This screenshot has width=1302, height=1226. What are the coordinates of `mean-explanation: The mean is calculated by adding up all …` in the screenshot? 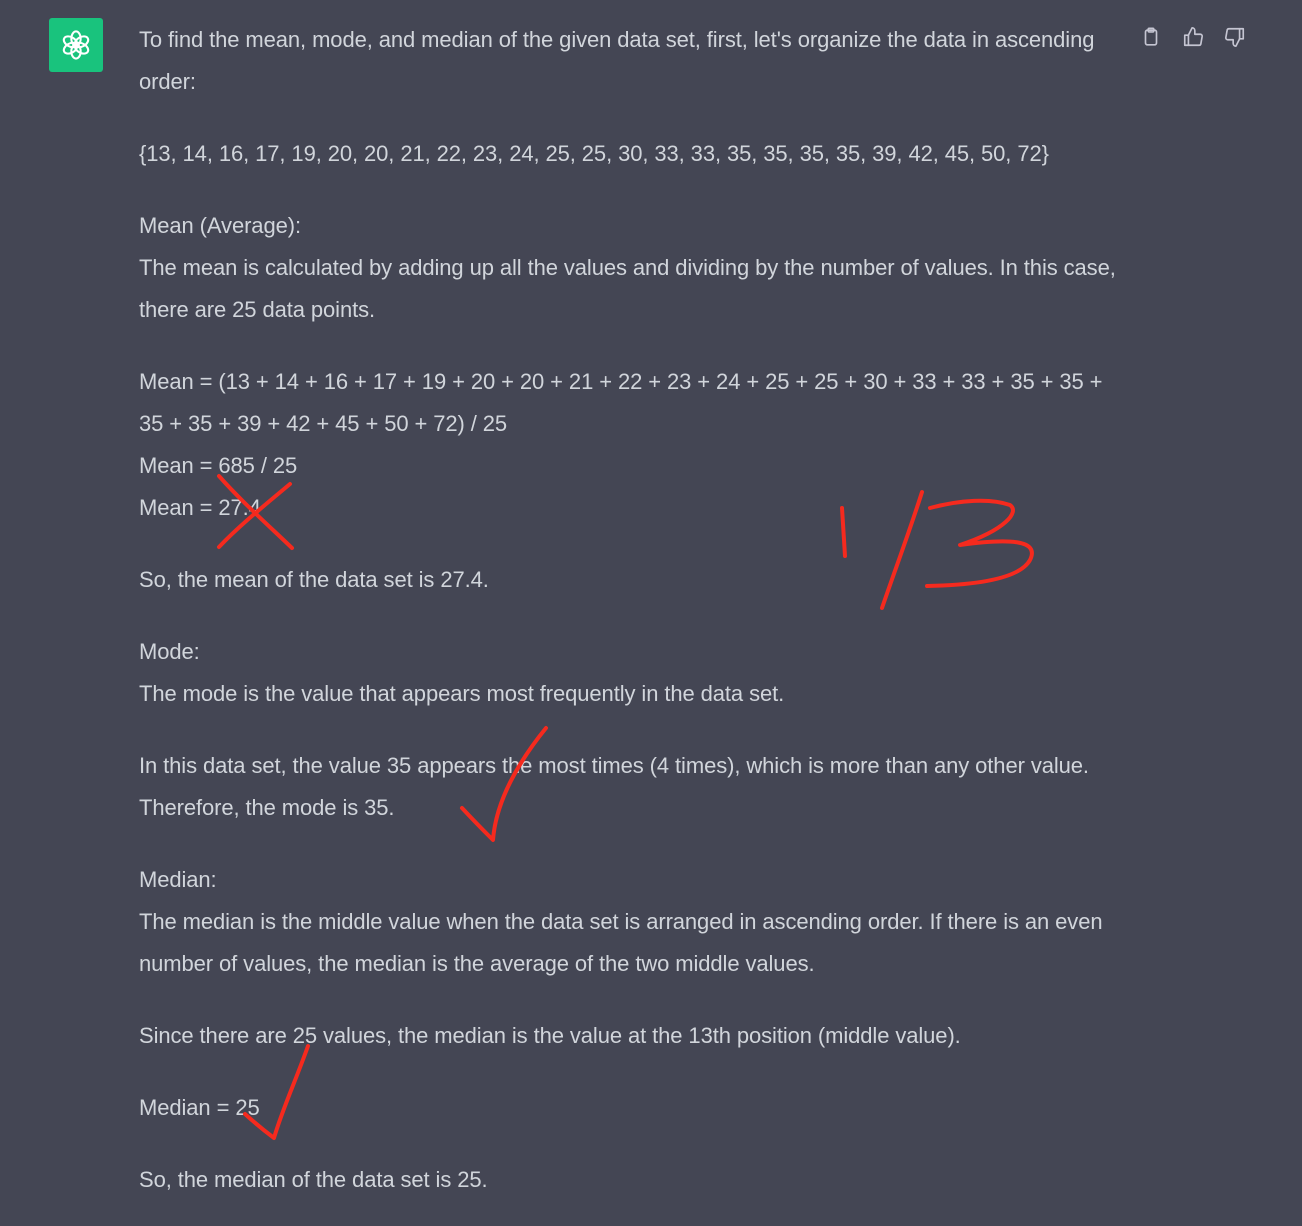 It's located at (627, 288).